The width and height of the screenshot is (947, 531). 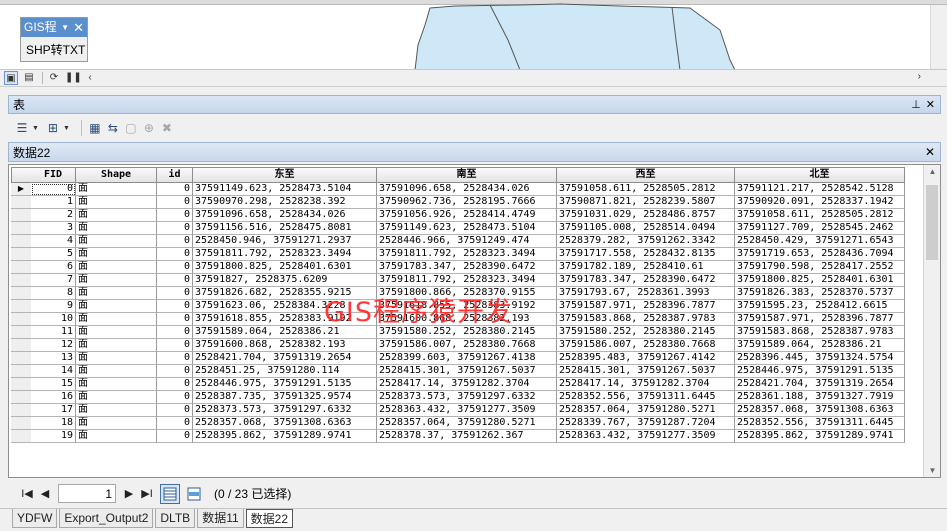 What do you see at coordinates (820, 332) in the screenshot?
I see `table-cell-beizhi: 37591583.868, 2528387.9783` at bounding box center [820, 332].